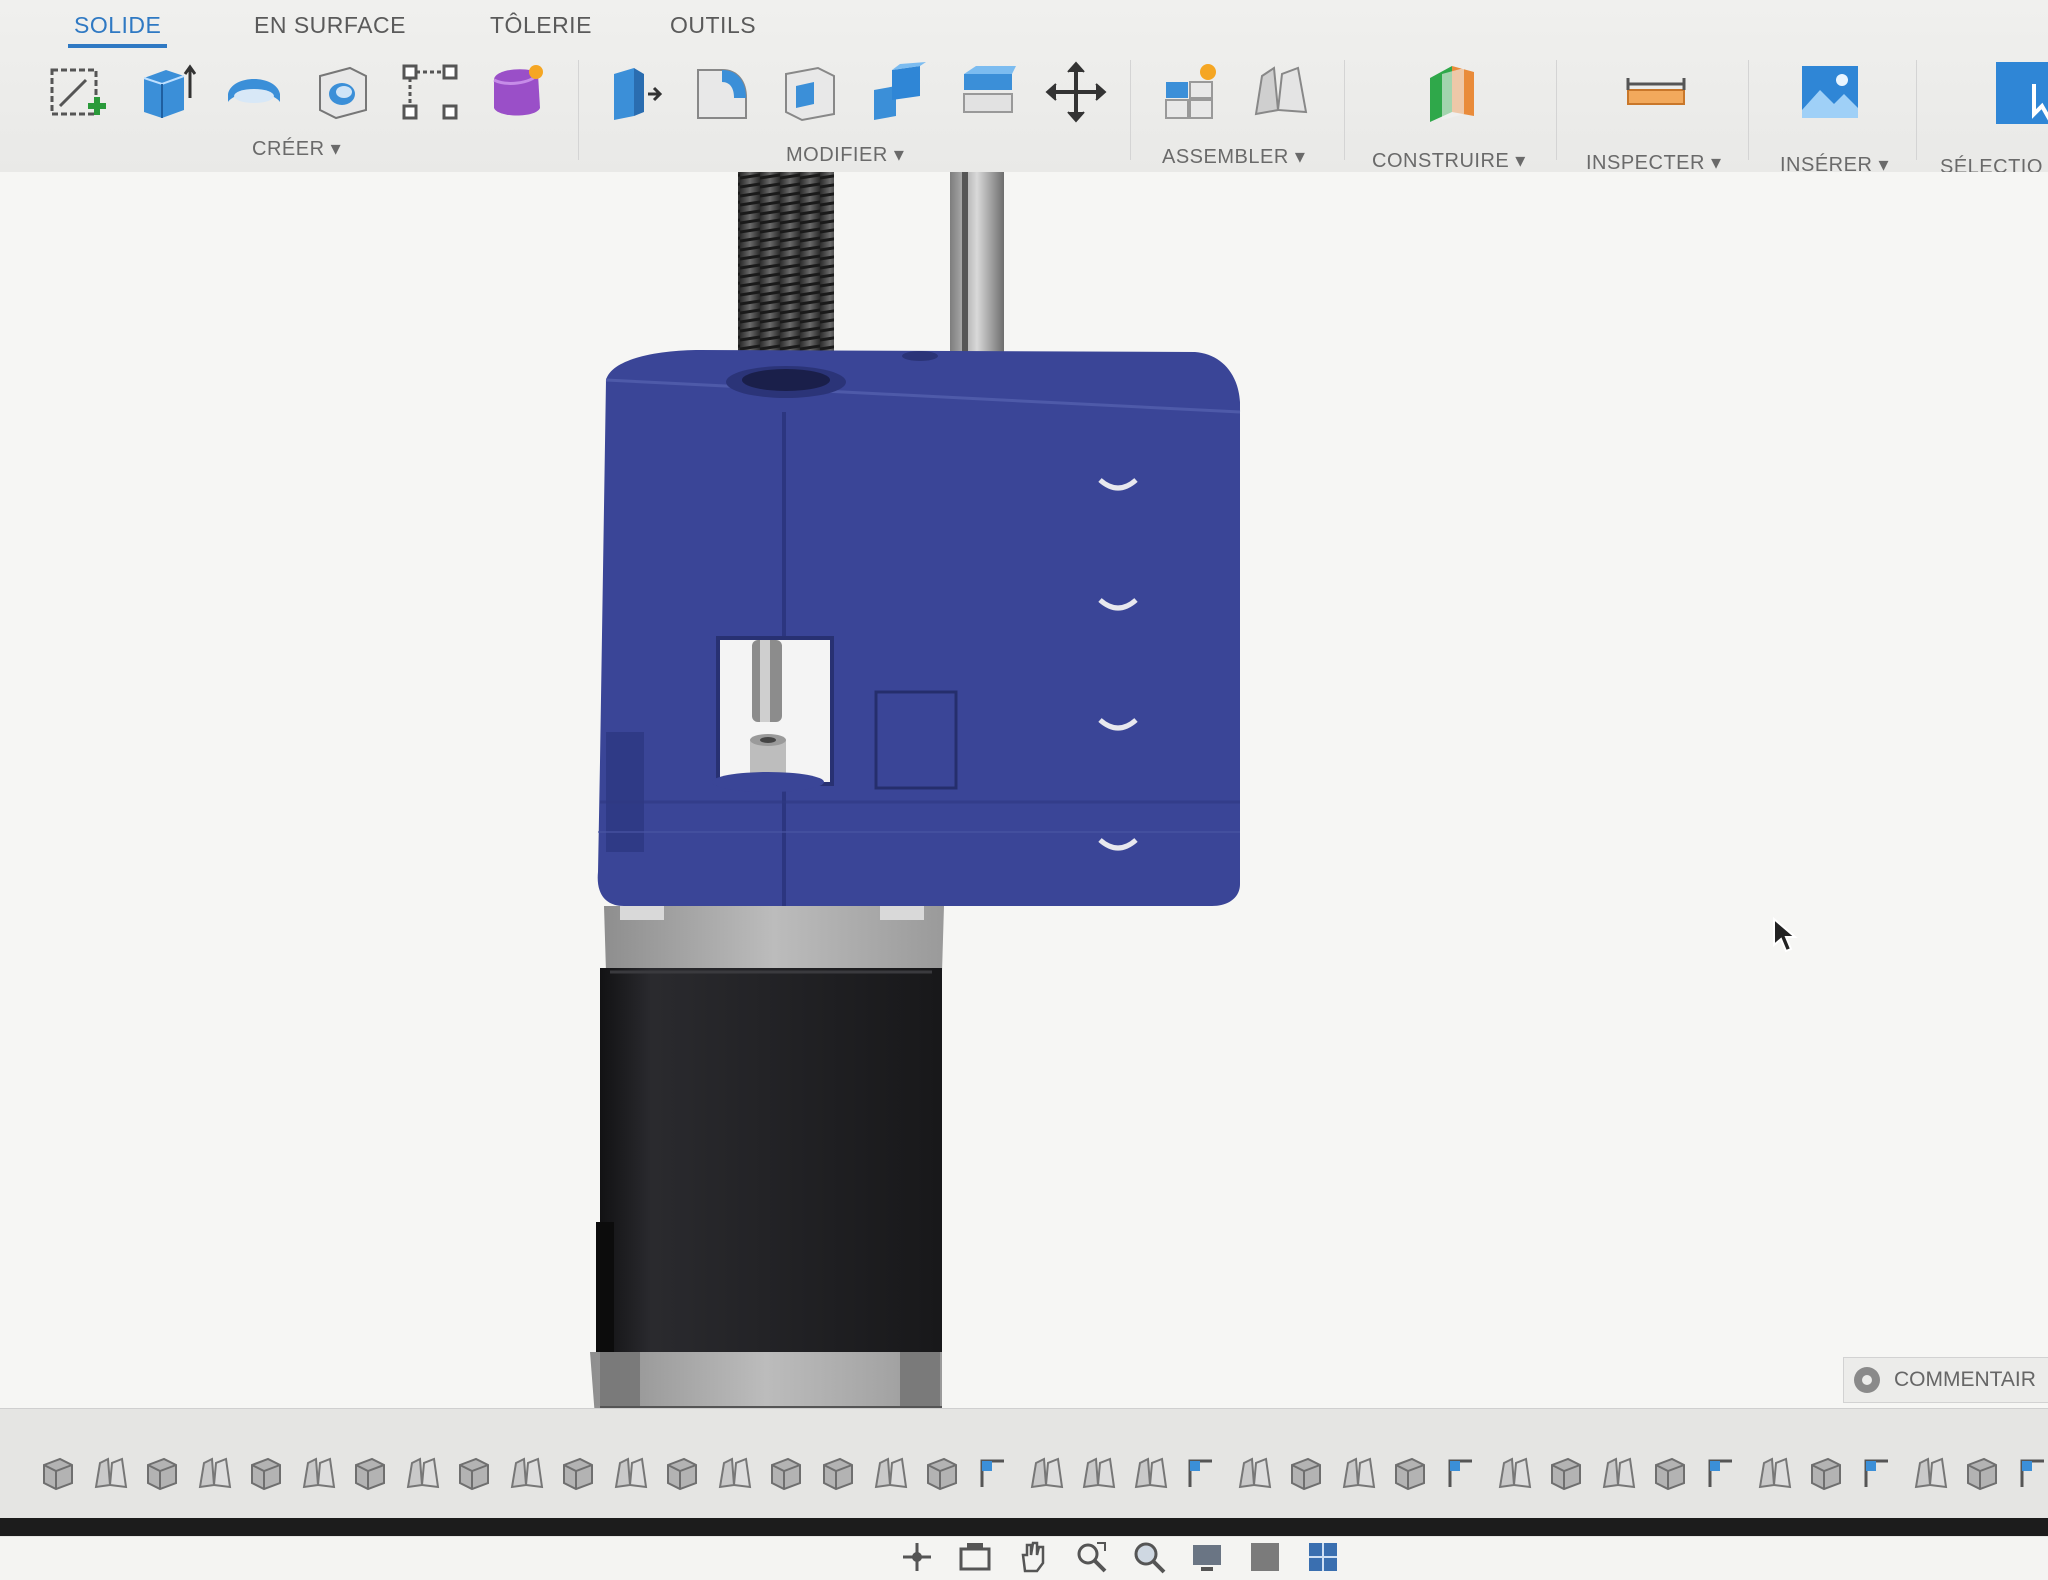 The height and width of the screenshot is (1580, 2048). Describe the element at coordinates (810, 92) in the screenshot. I see `shell-icon` at that location.